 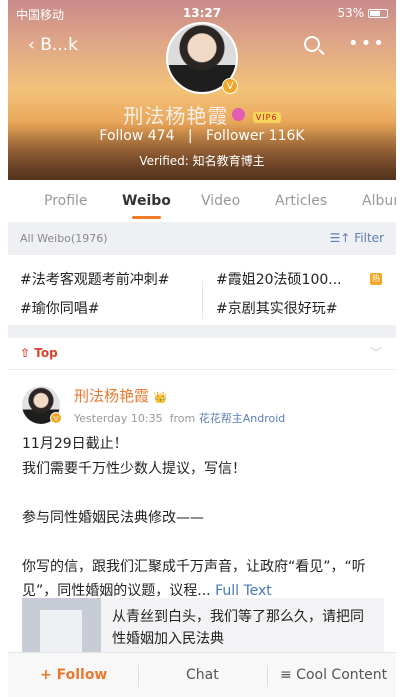 I want to click on tab-album: Album, so click(x=379, y=201).